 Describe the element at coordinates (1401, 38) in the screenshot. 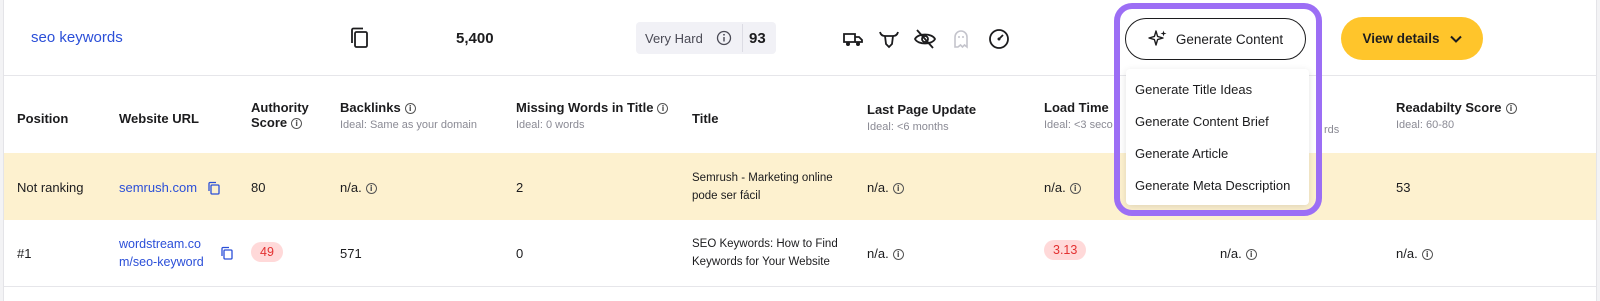

I see `view-details-label: View details` at that location.